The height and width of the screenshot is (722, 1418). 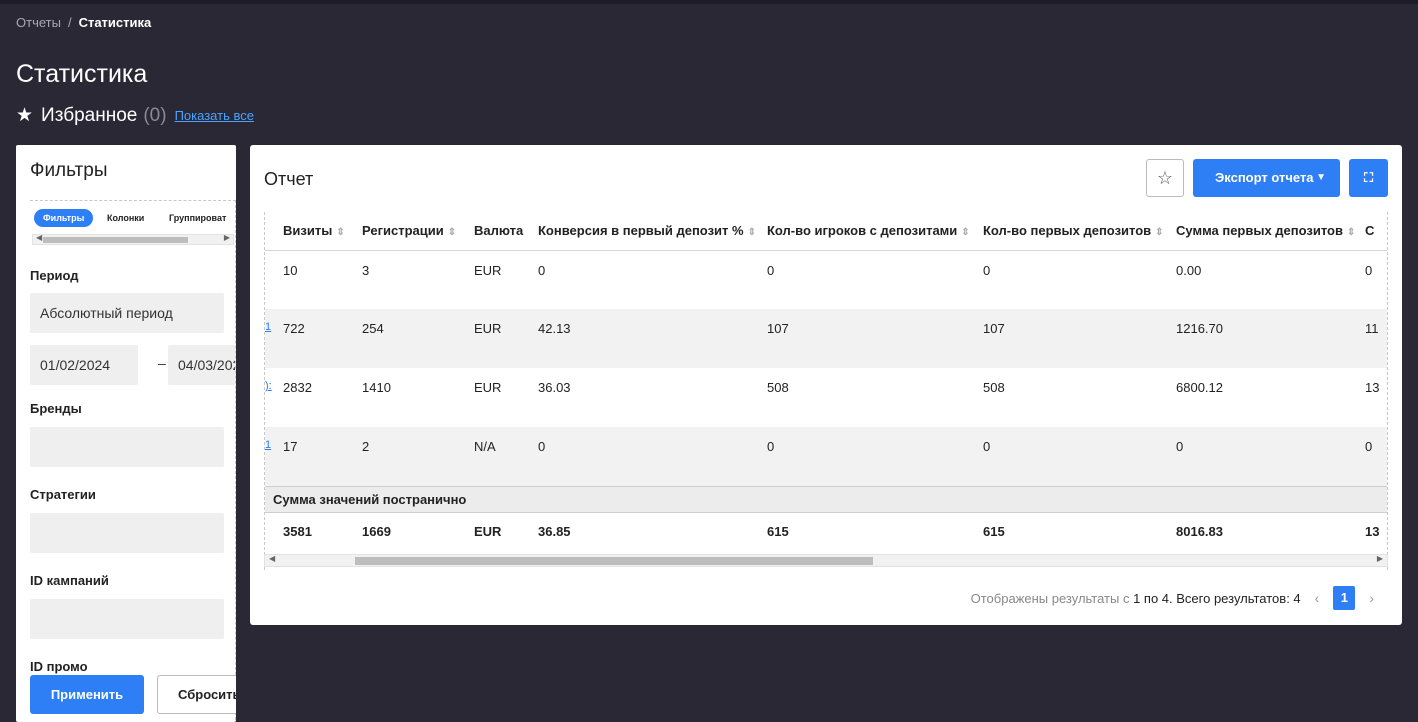 I want to click on results-range: 1 по 4. Всего результатов: 4, so click(x=1217, y=598).